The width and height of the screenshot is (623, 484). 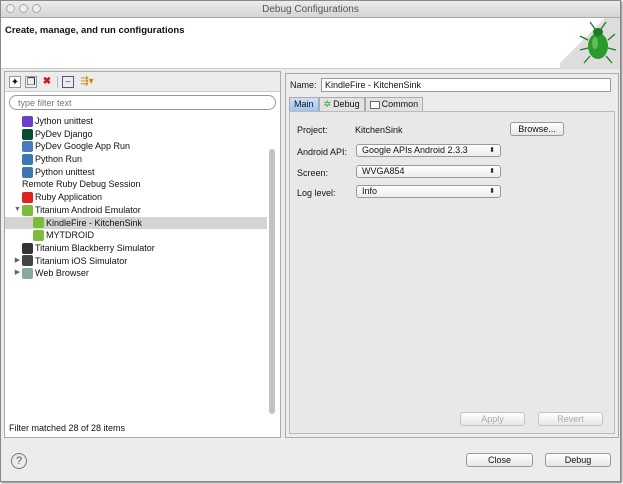 I want to click on apply-button: Apply, so click(x=492, y=419).